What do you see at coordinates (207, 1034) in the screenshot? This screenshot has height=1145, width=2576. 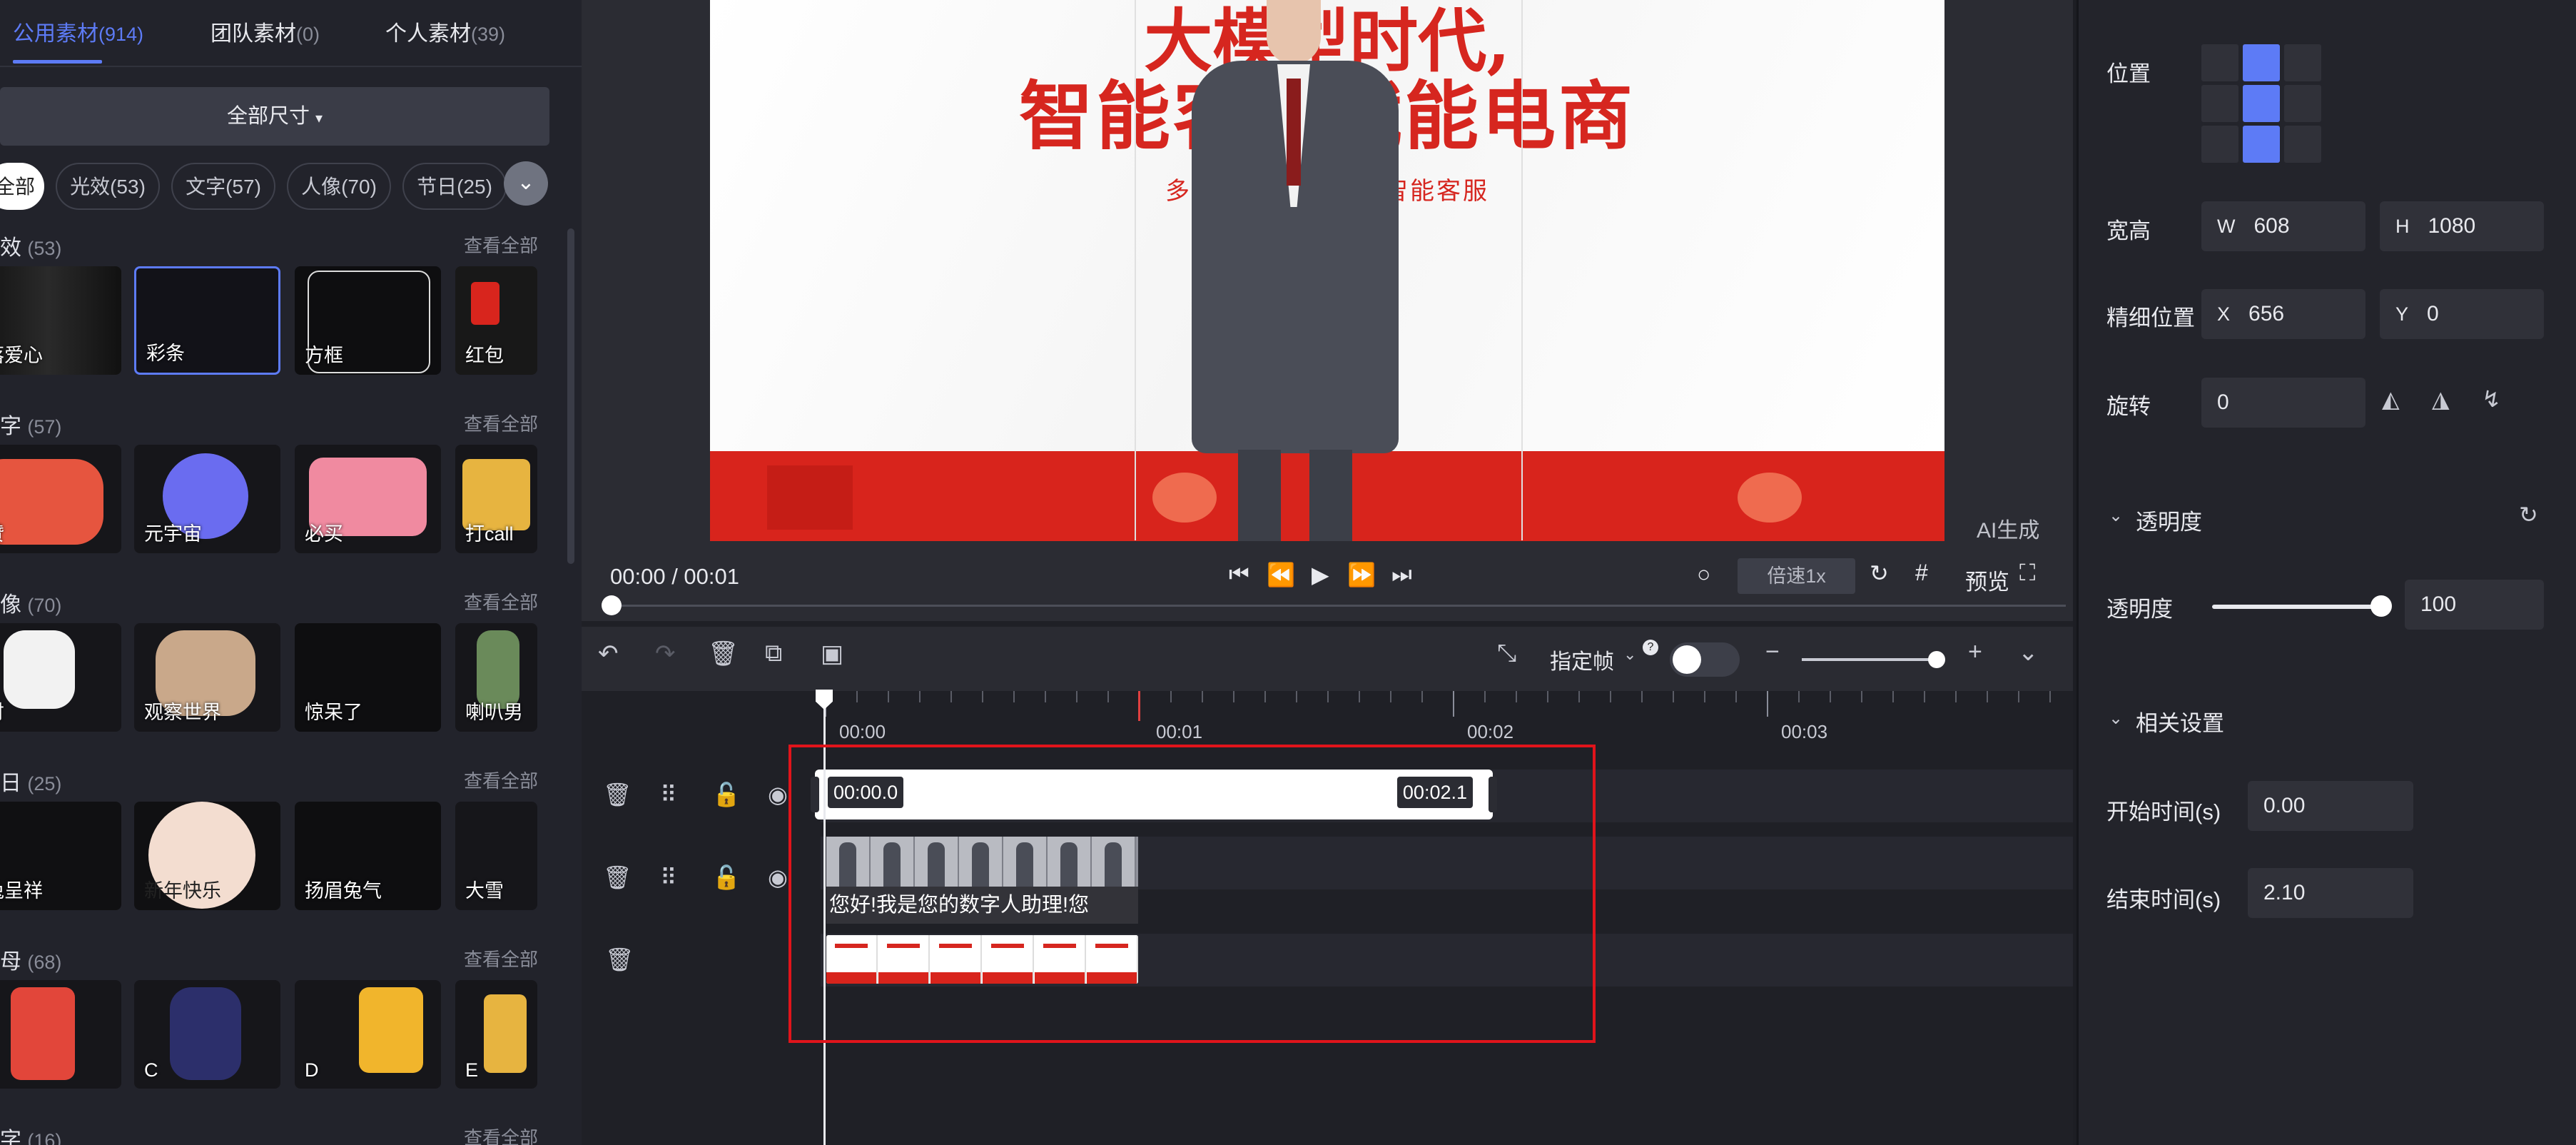 I see `material-thumb: C` at bounding box center [207, 1034].